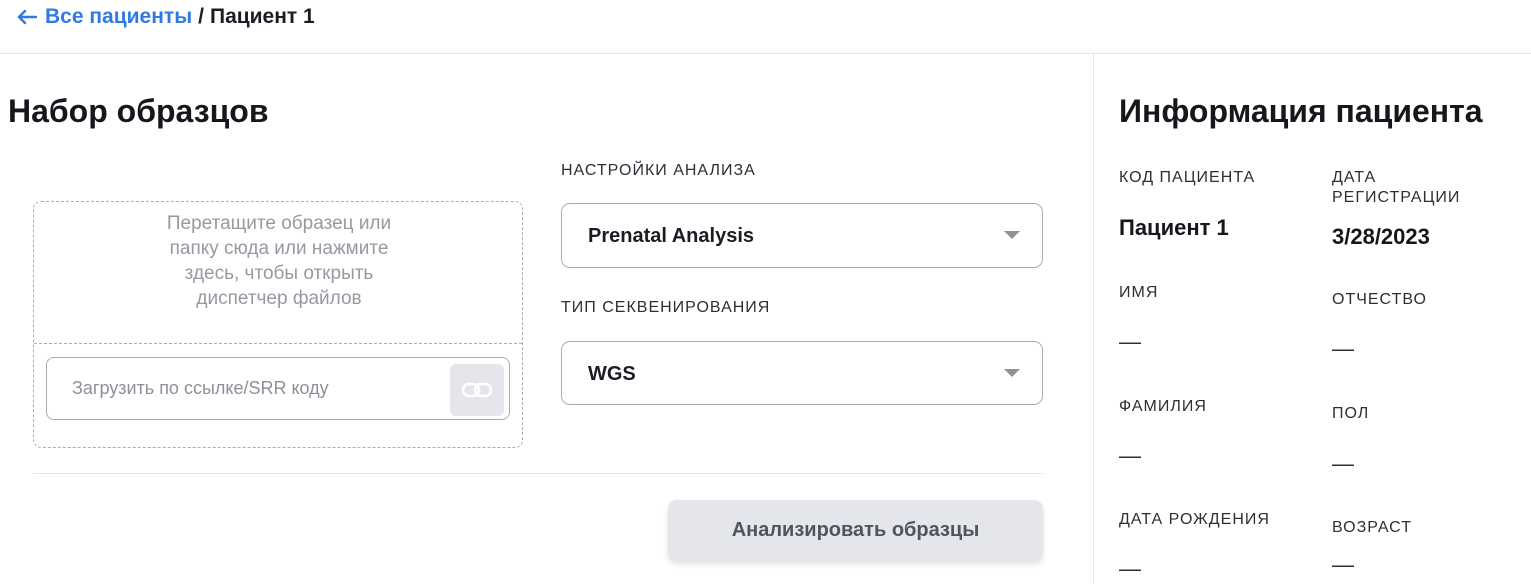 The image size is (1531, 584). Describe the element at coordinates (249, 388) in the screenshot. I see `url-input` at that location.